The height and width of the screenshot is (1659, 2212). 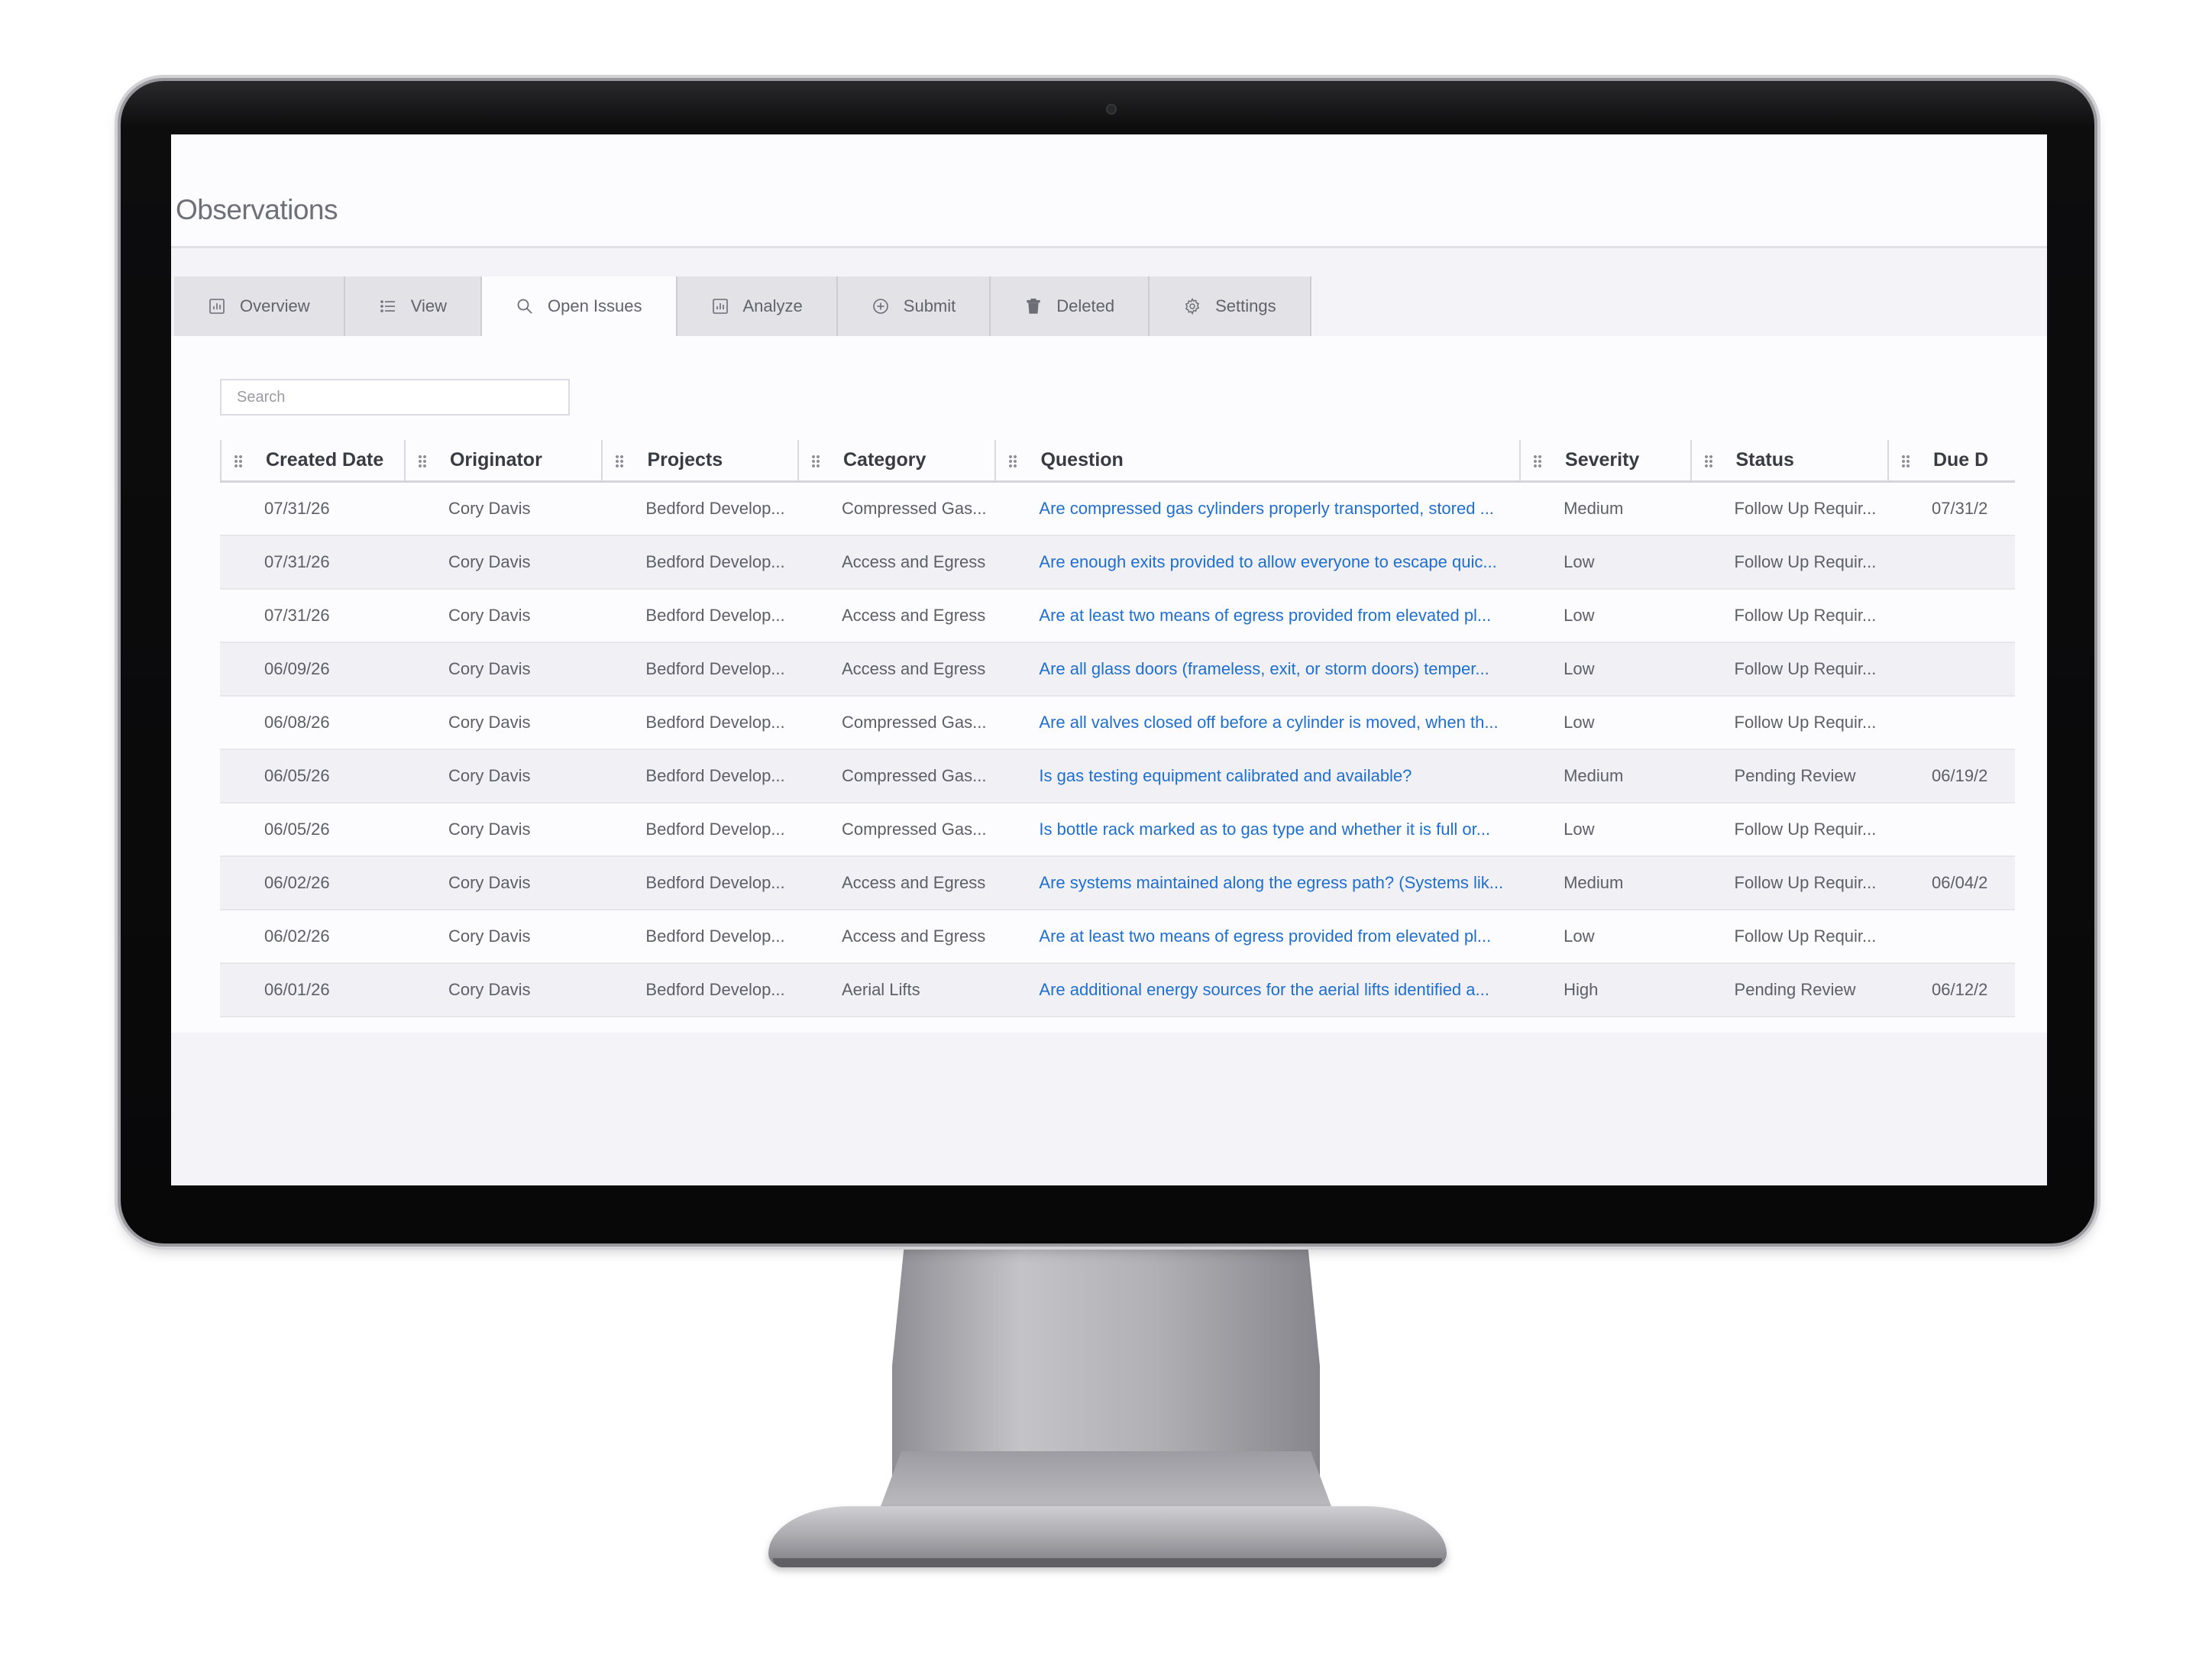 I want to click on tab-deleted: Deleted, so click(x=1070, y=306).